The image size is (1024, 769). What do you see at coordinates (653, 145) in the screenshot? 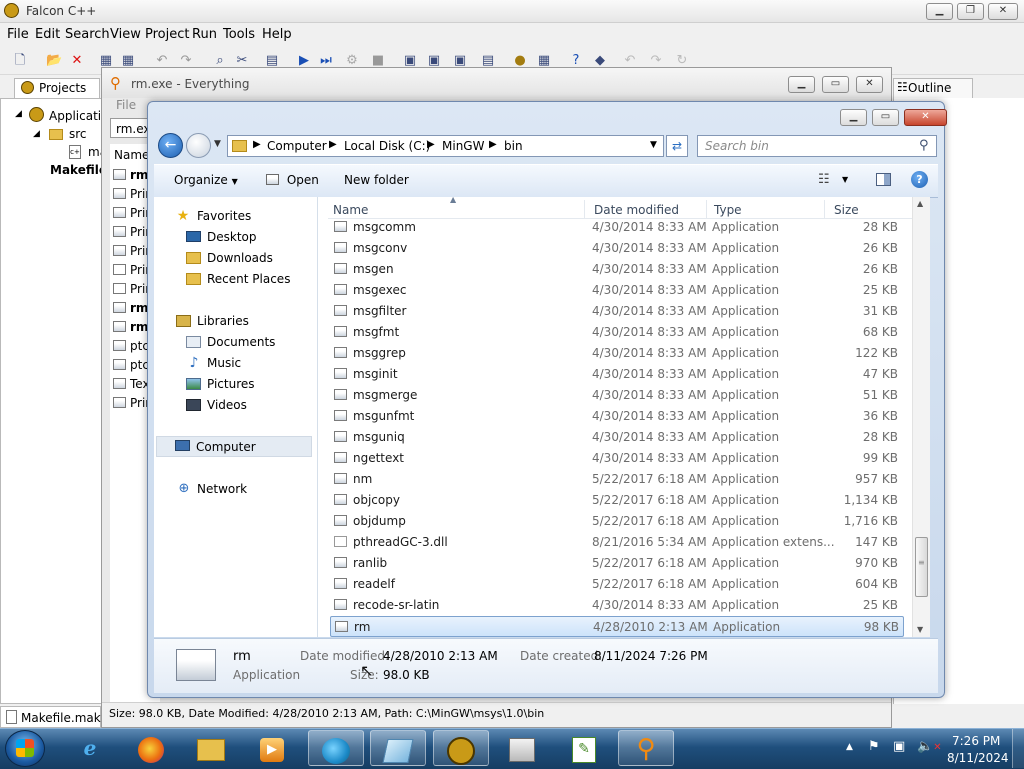
I see `address-dropdown-icon: ▼` at bounding box center [653, 145].